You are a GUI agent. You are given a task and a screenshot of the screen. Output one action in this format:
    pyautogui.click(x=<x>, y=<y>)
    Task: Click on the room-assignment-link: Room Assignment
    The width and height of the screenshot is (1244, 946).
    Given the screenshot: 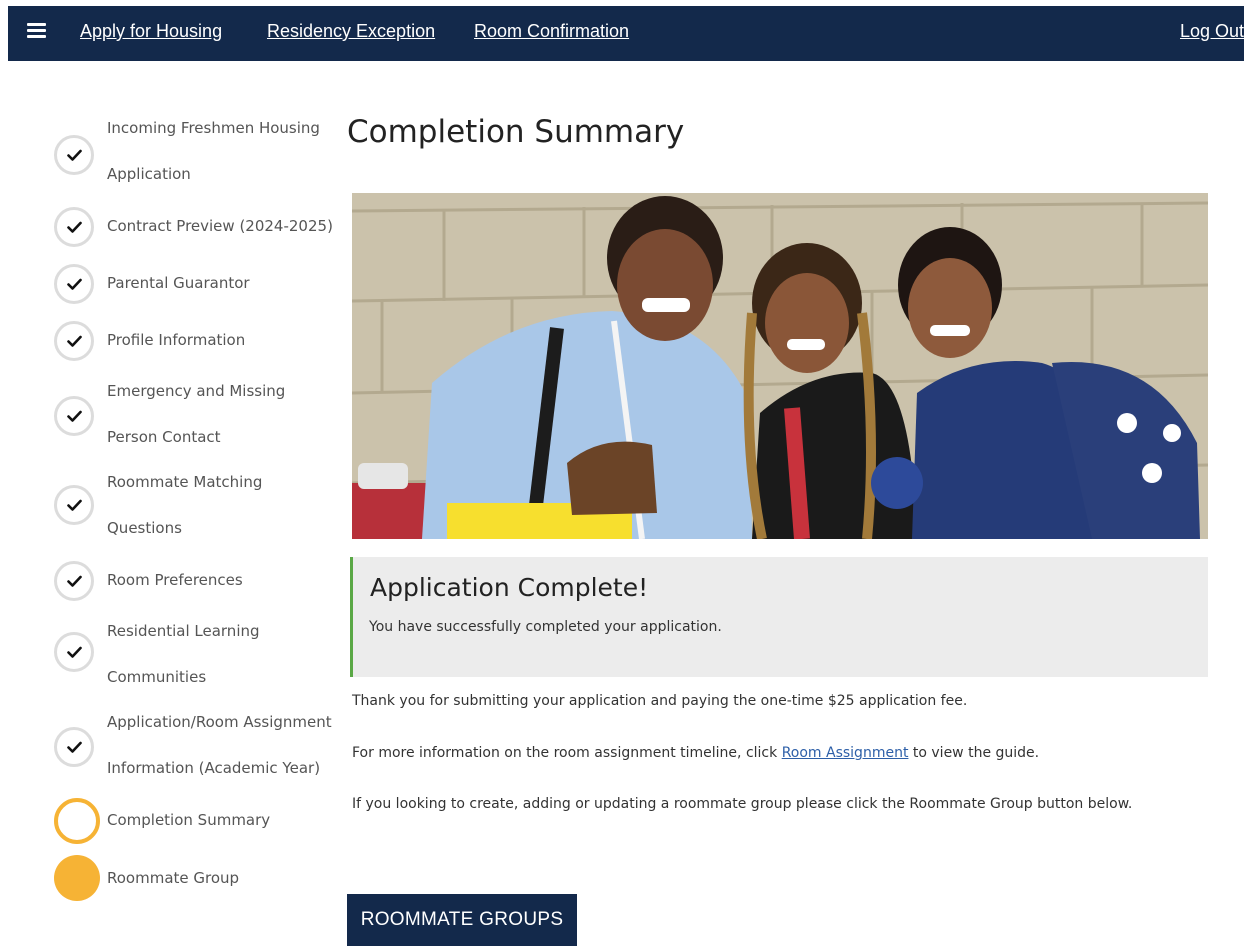 What is the action you would take?
    pyautogui.click(x=845, y=753)
    